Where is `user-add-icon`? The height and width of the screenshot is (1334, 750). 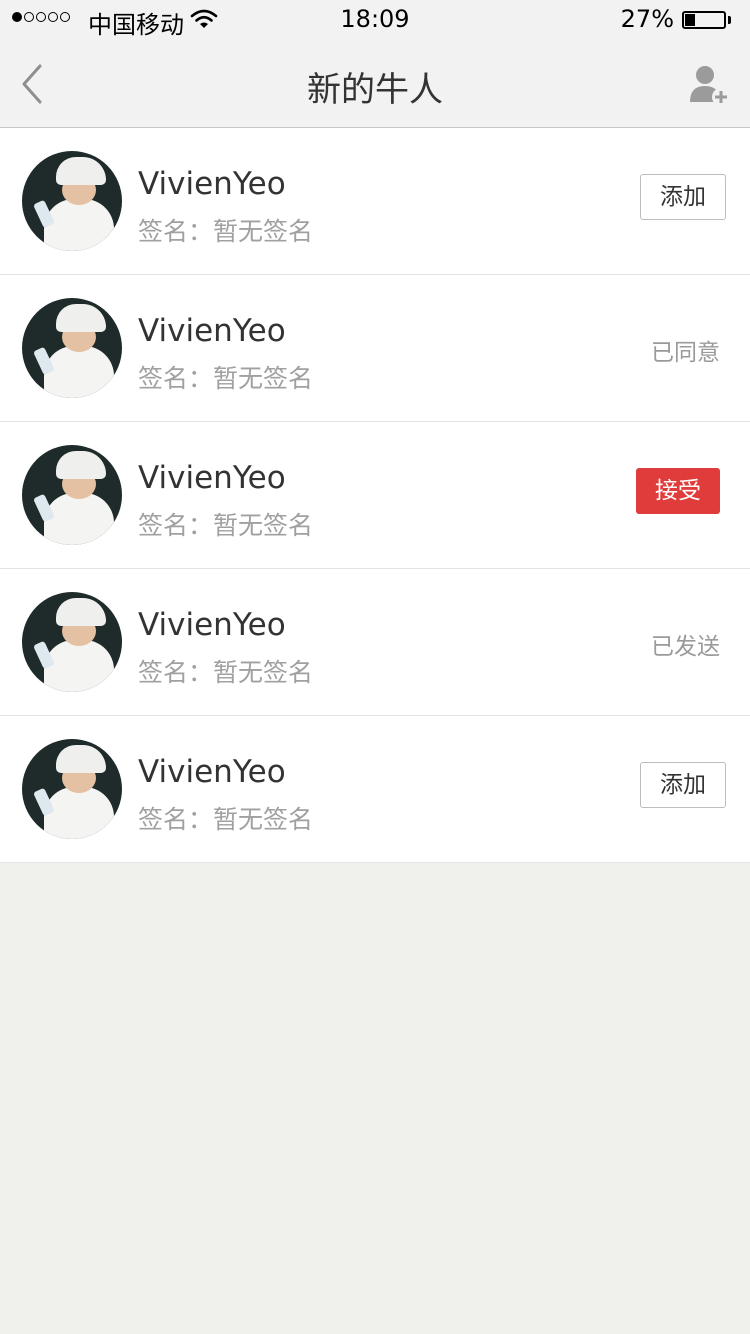
user-add-icon is located at coordinates (710, 86).